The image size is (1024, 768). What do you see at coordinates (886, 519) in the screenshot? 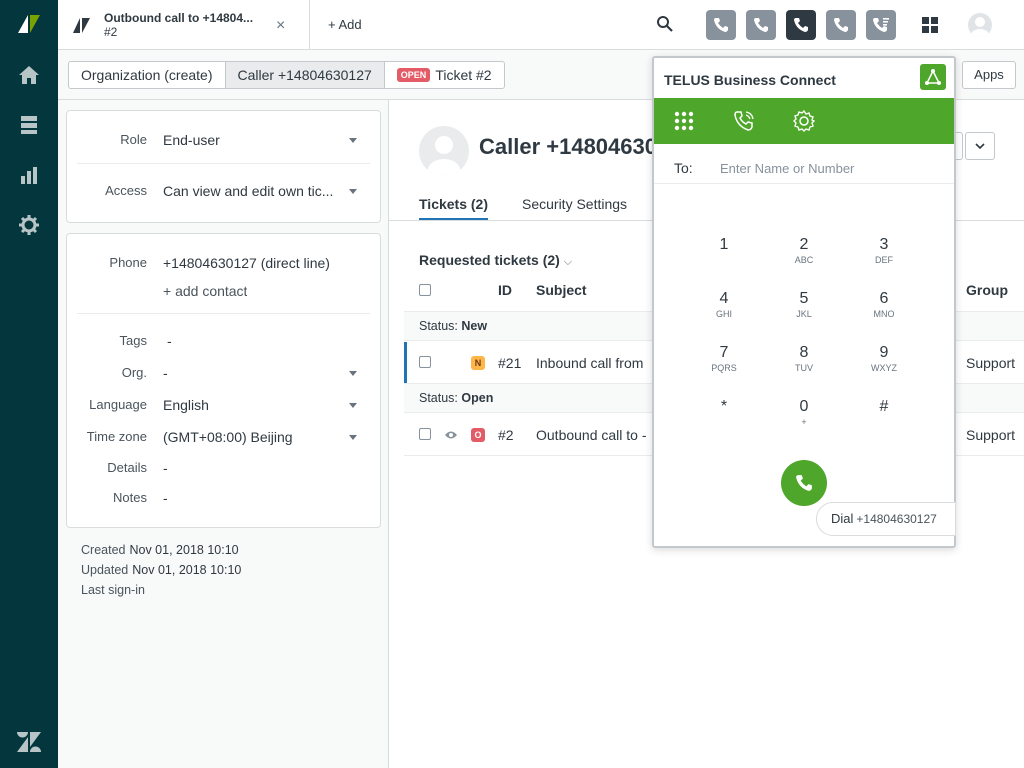
I see `dial-tooltip: Dial +14804630127` at bounding box center [886, 519].